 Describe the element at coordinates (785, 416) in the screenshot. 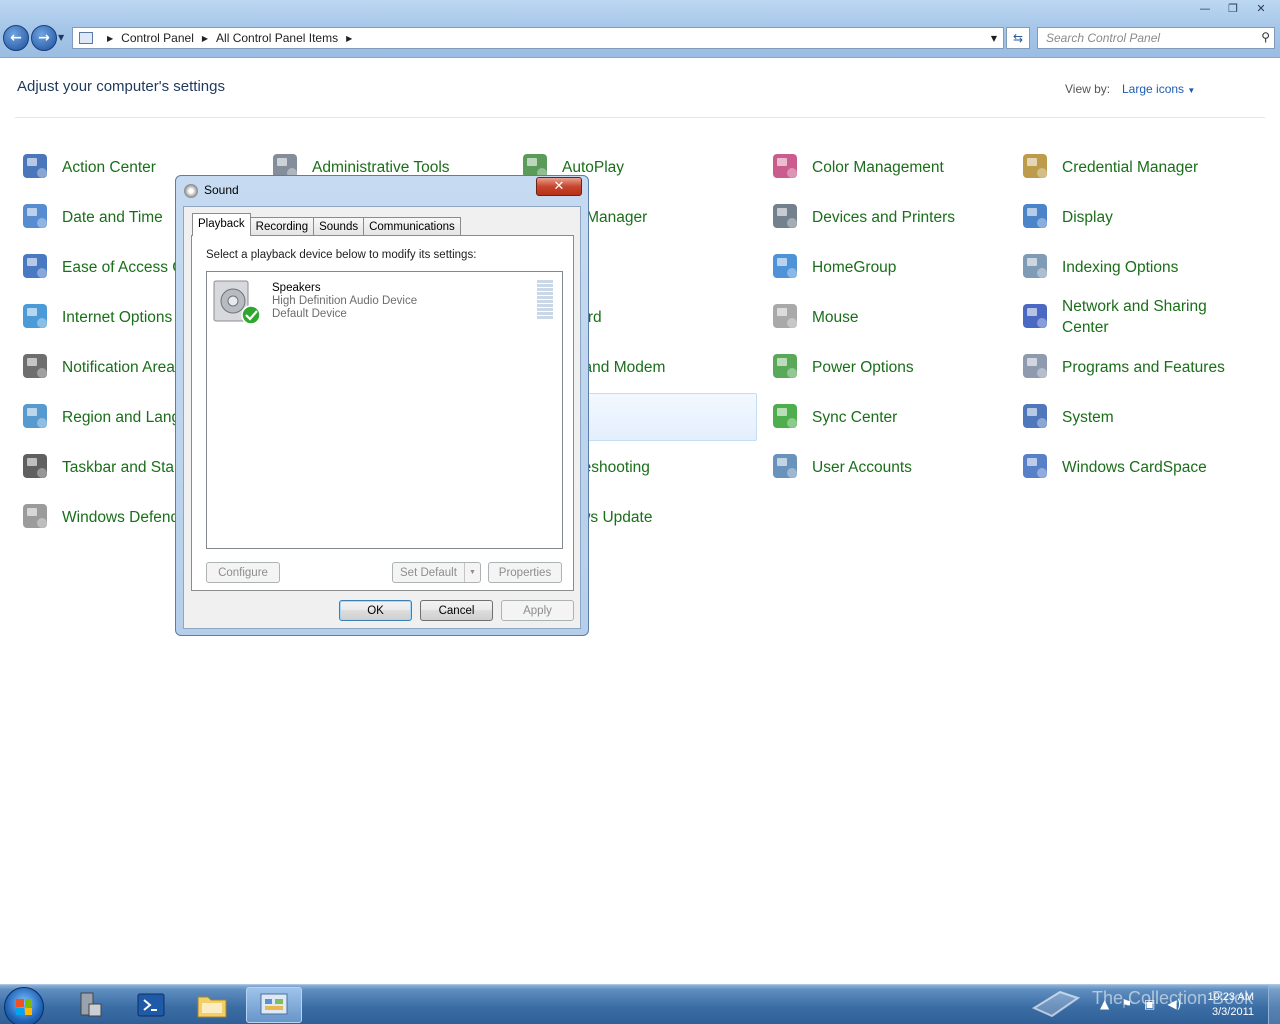

I see `sync-center-icon` at that location.